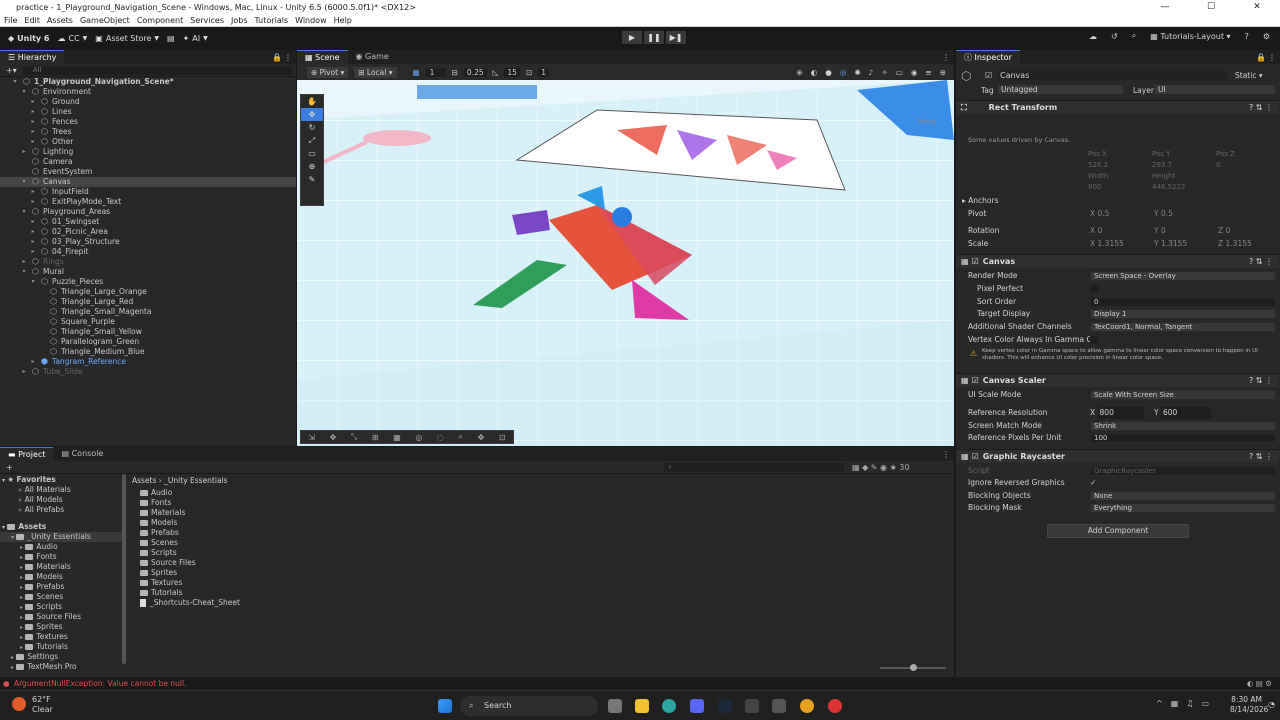 The image size is (1280, 720). I want to click on tag-dropdown: Untagged, so click(1060, 89).